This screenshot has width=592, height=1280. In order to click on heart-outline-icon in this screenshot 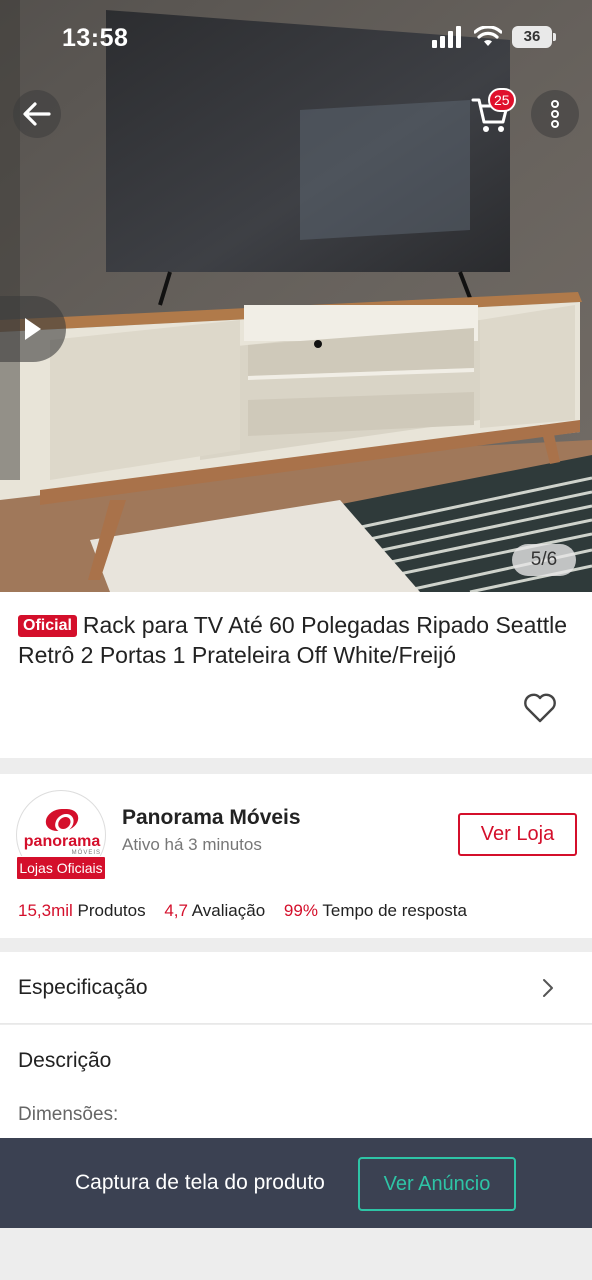, I will do `click(540, 708)`.